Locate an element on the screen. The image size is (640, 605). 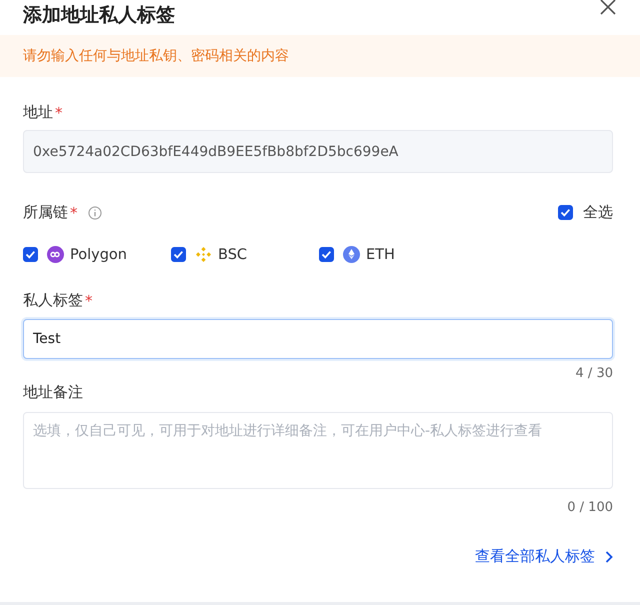
note-text-field: 选填，仅自己可见，可用于对地址进行详细备注，可在用户中心-私人标签进行查看 is located at coordinates (318, 450).